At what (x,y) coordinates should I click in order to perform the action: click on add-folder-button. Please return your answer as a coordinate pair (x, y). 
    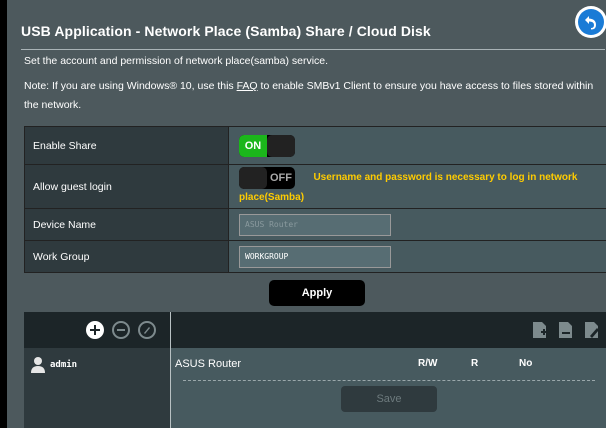
    Looking at the image, I should click on (540, 330).